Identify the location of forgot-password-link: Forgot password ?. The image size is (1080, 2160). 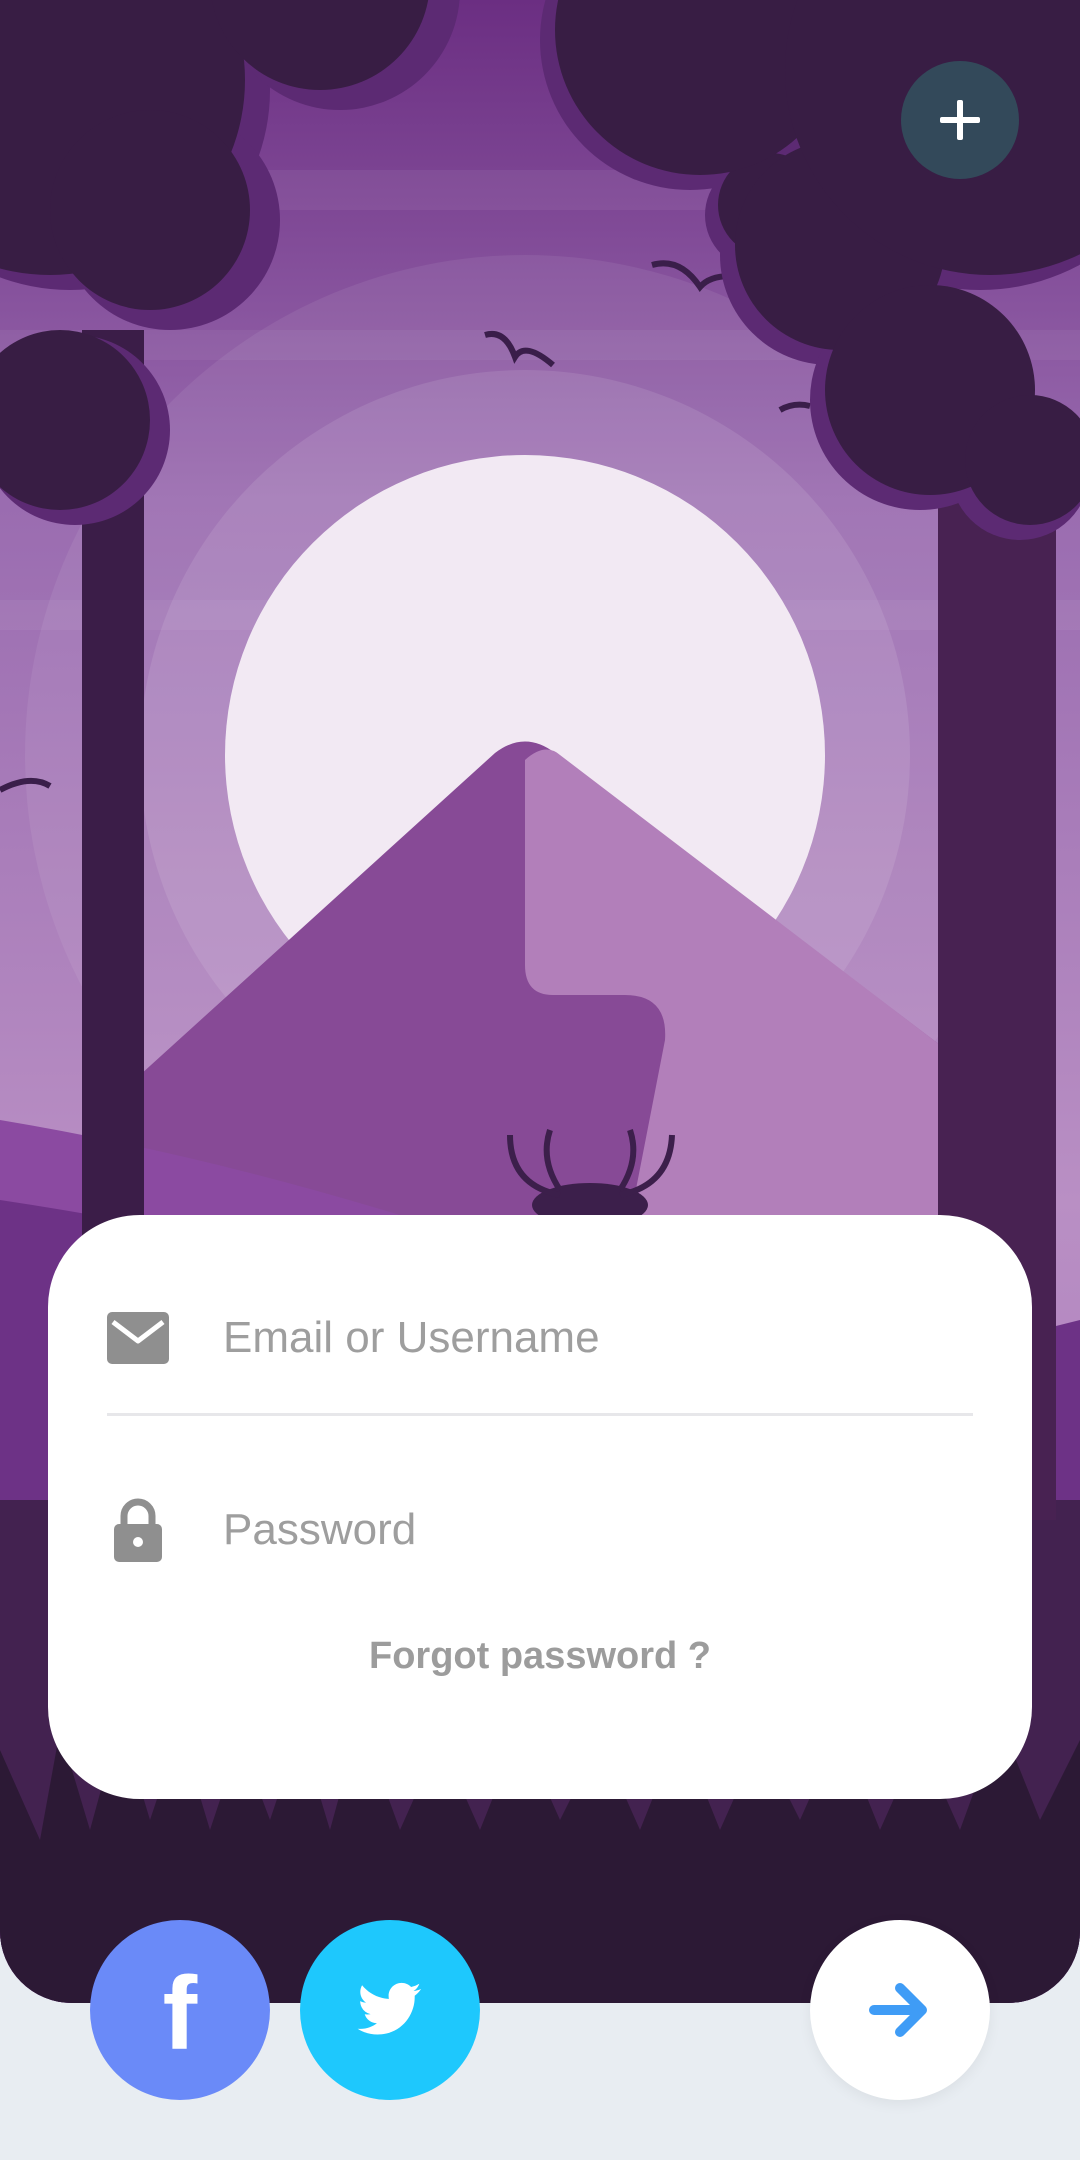
(540, 1656).